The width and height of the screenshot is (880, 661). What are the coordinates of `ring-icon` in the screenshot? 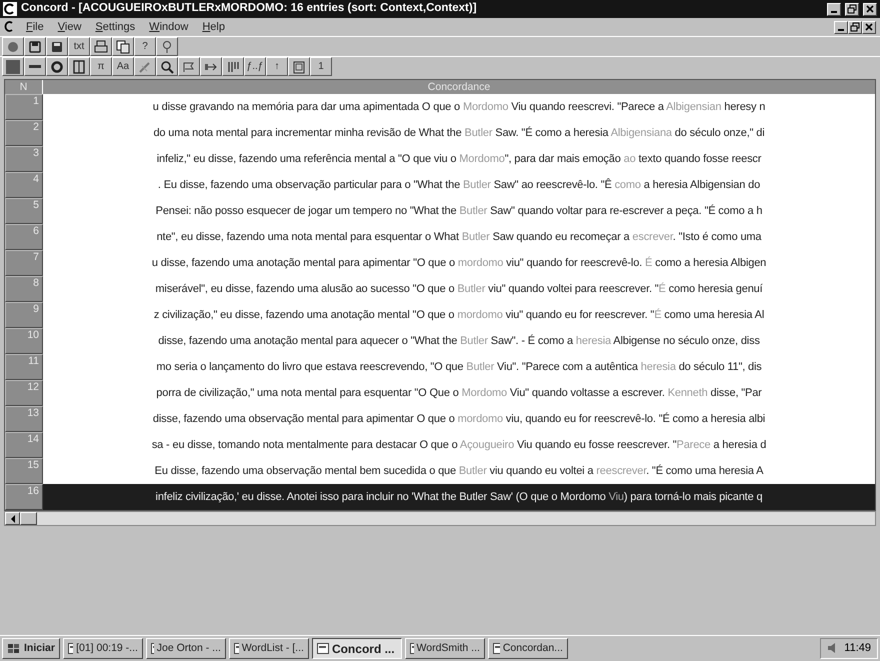 It's located at (57, 67).